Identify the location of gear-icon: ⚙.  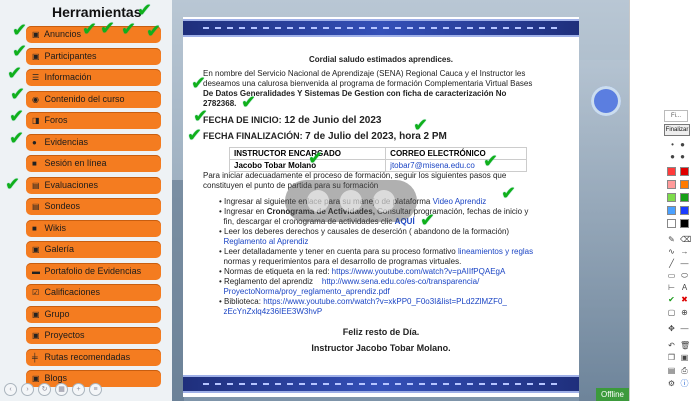
(671, 383).